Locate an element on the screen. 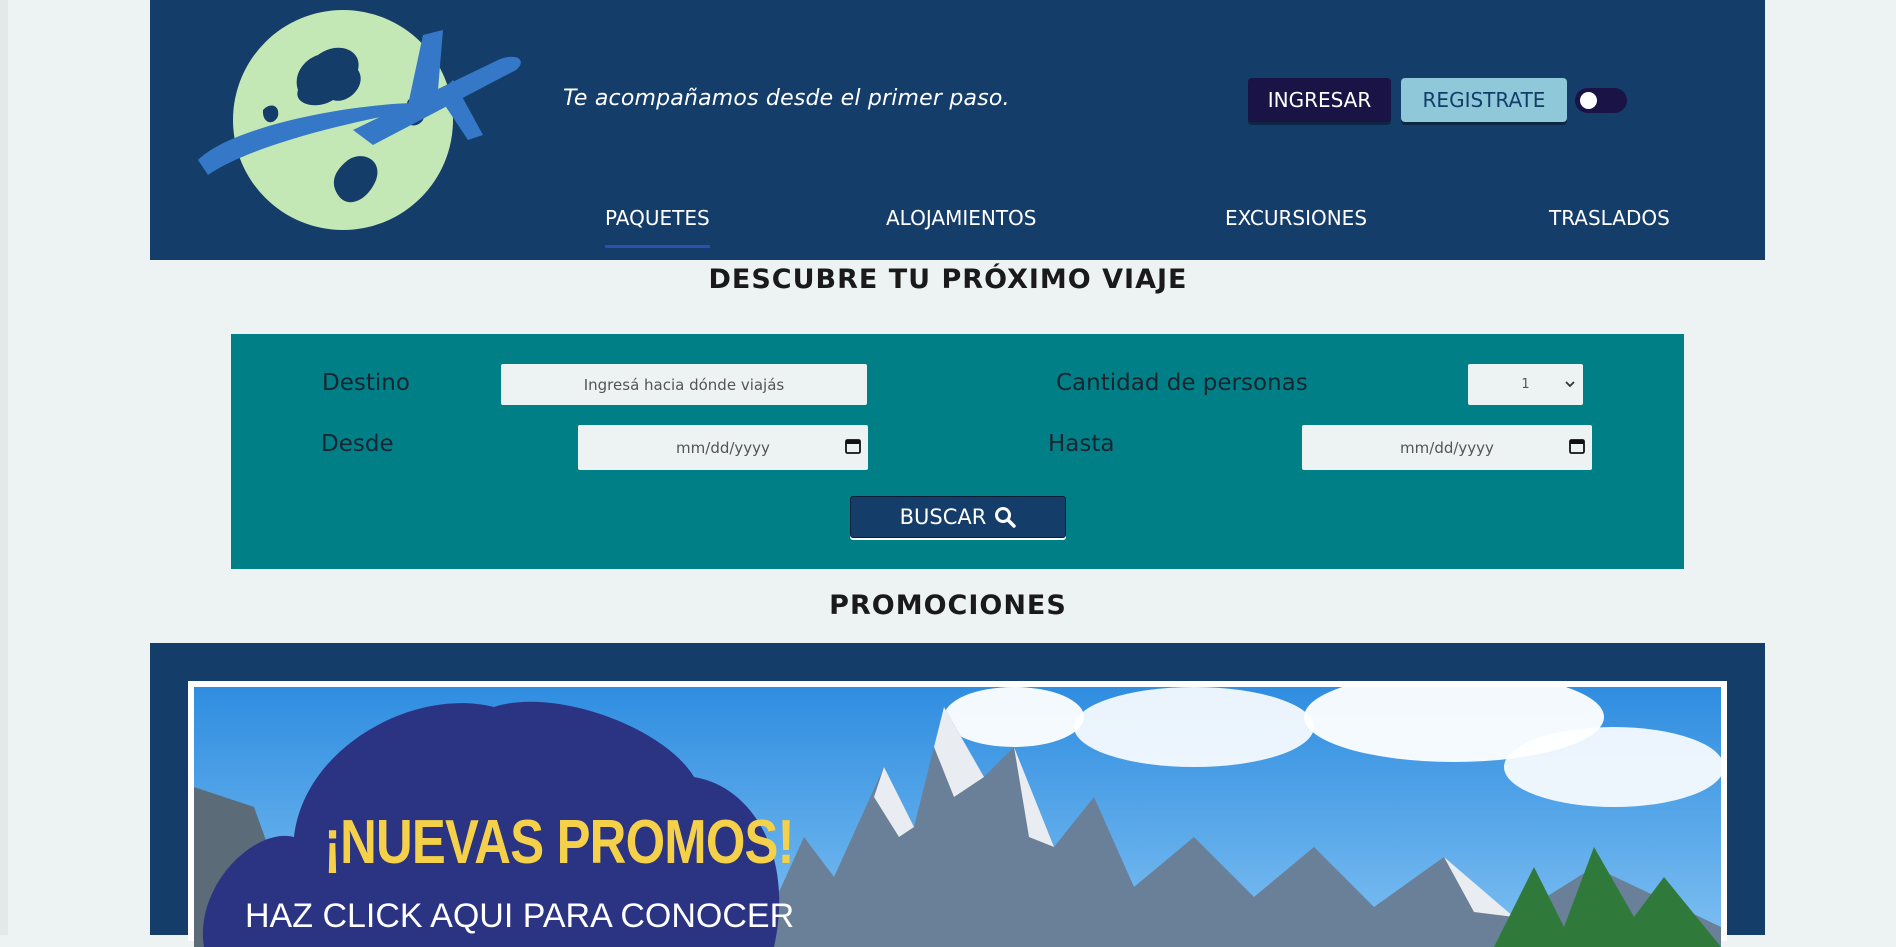  desde-placeholder: mm/dd/yyyy is located at coordinates (723, 447).